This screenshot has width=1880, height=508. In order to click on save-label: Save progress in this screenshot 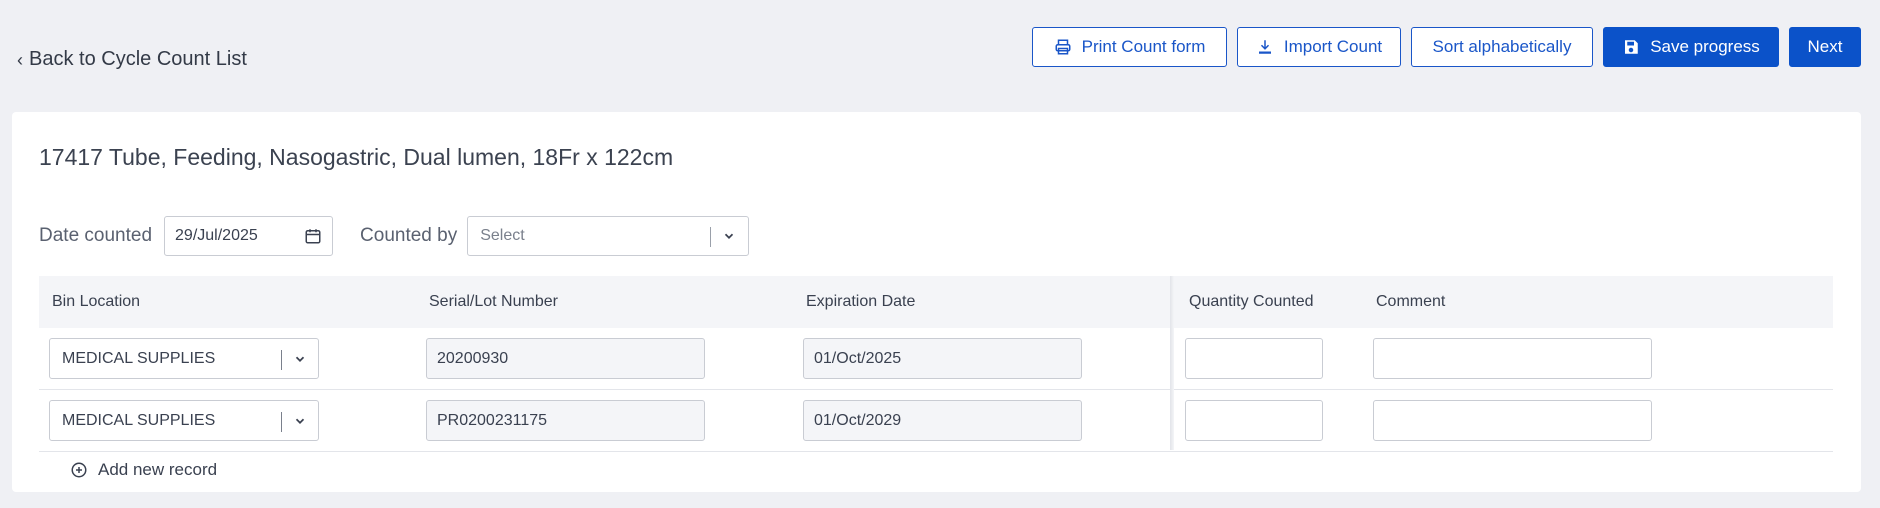, I will do `click(1705, 46)`.